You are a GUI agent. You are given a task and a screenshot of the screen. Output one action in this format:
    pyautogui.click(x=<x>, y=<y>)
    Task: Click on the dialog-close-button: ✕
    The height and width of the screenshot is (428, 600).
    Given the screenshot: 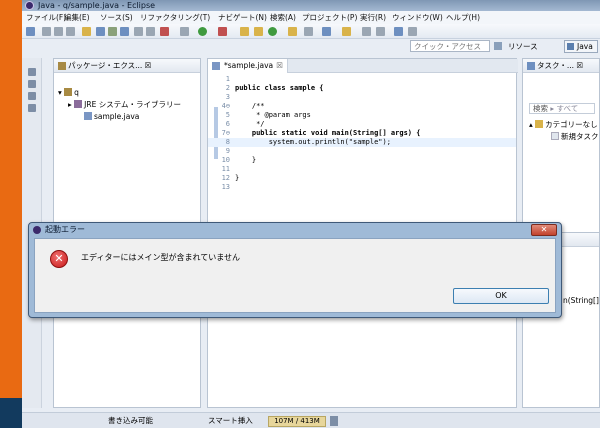 What is the action you would take?
    pyautogui.click(x=544, y=230)
    